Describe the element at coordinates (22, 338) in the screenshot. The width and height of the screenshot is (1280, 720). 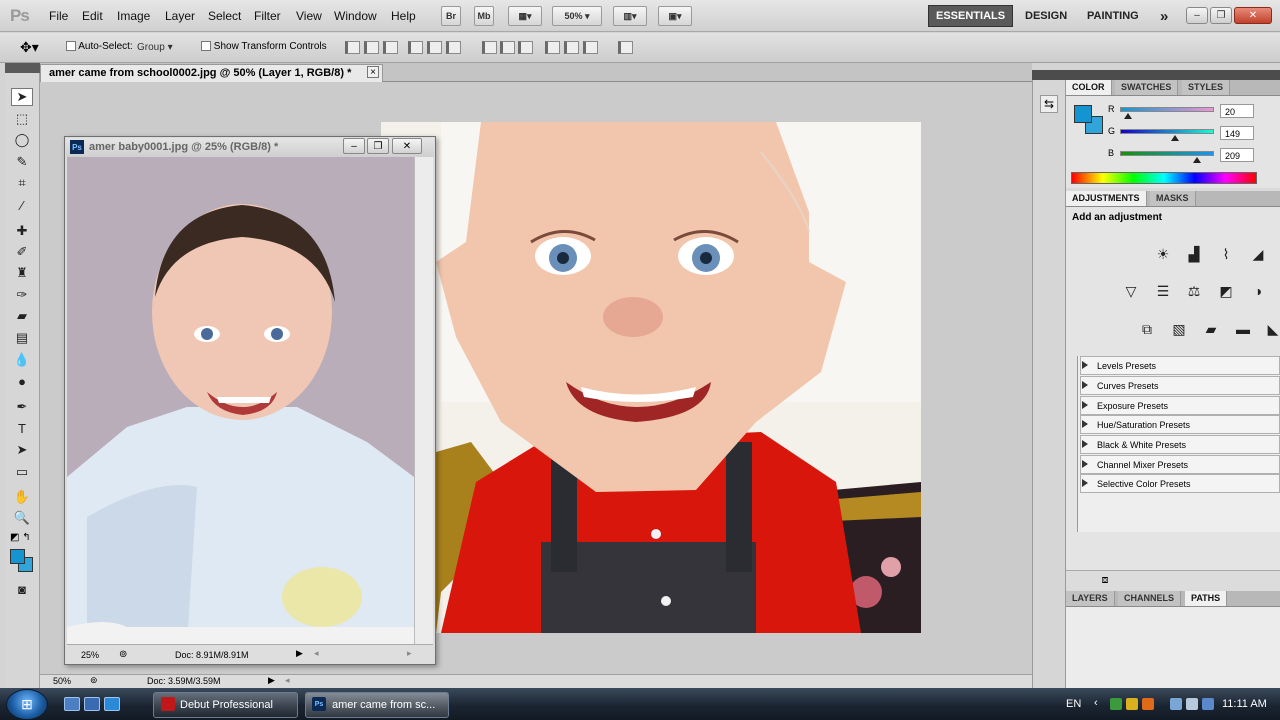
I see `gradient-tool-icon: ▤` at that location.